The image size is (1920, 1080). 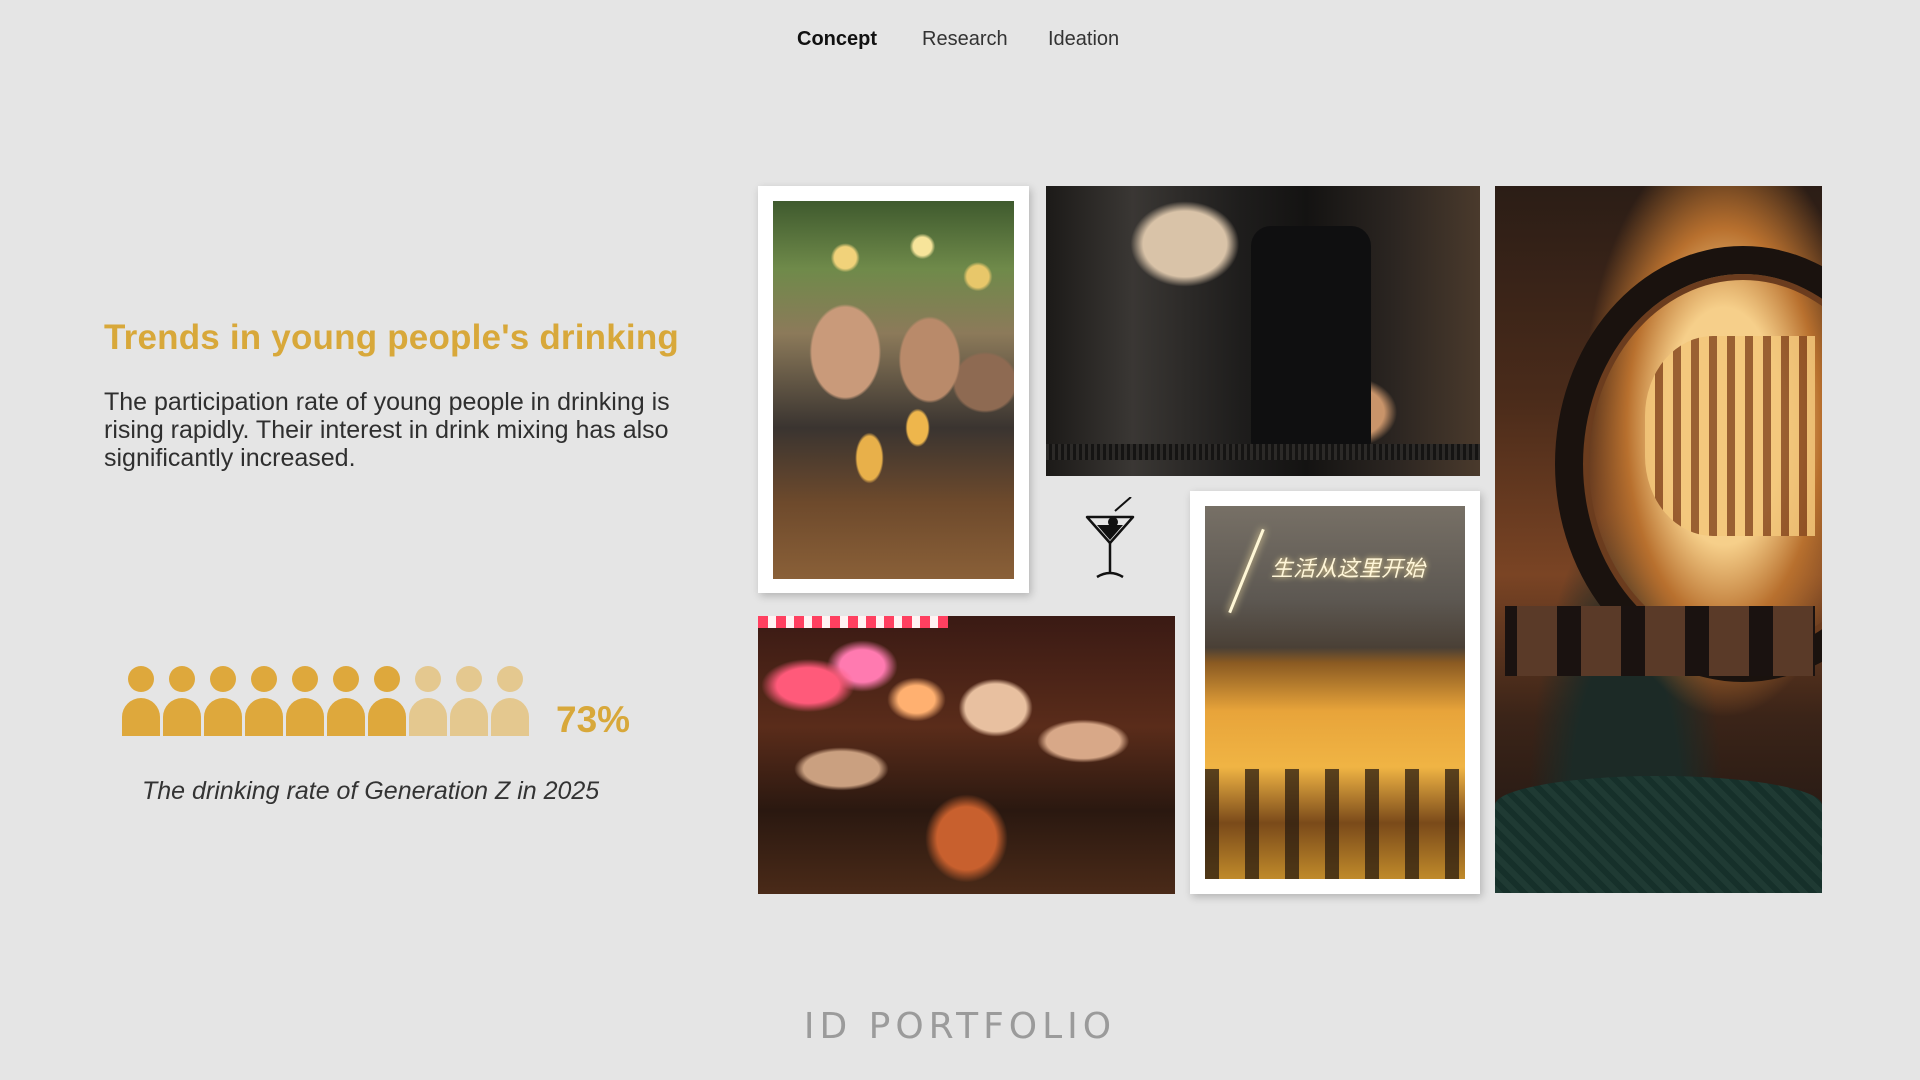 What do you see at coordinates (1730, 436) in the screenshot?
I see `lit-slats` at bounding box center [1730, 436].